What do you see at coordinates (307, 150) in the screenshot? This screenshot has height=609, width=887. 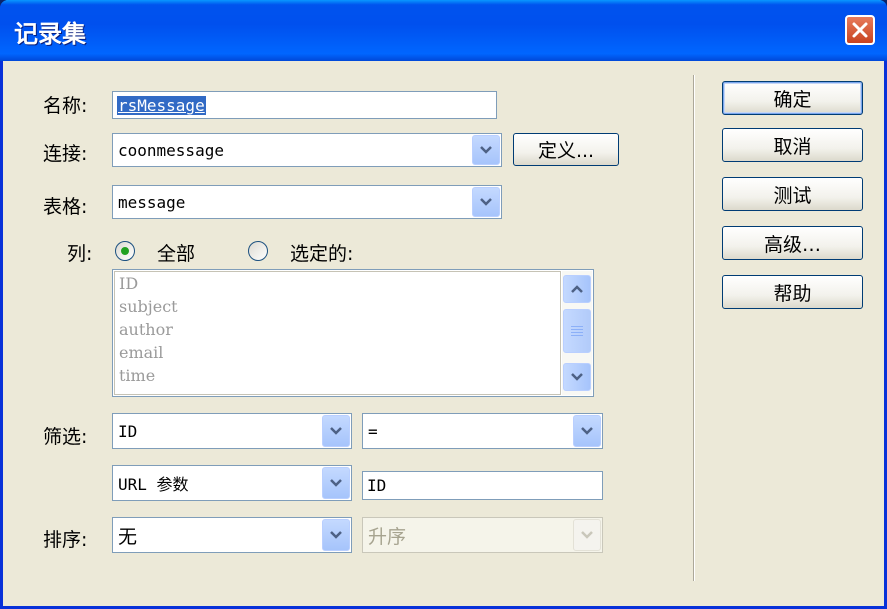 I see `connection-select: coonmessage` at bounding box center [307, 150].